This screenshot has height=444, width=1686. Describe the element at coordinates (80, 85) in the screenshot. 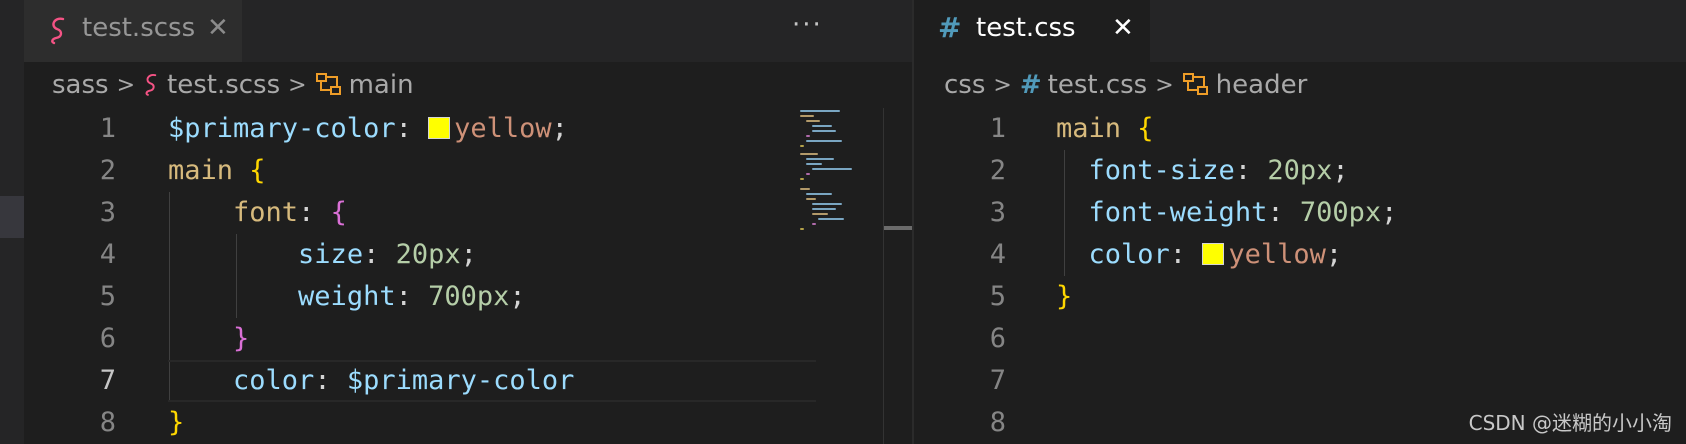

I see `breadcrumb-folder: sass` at that location.